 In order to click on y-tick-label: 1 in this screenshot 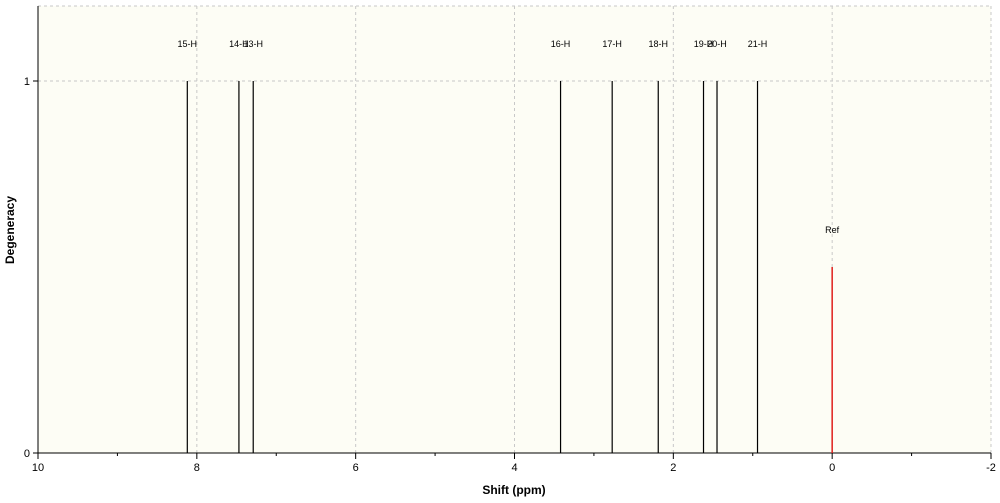, I will do `click(27, 82)`.